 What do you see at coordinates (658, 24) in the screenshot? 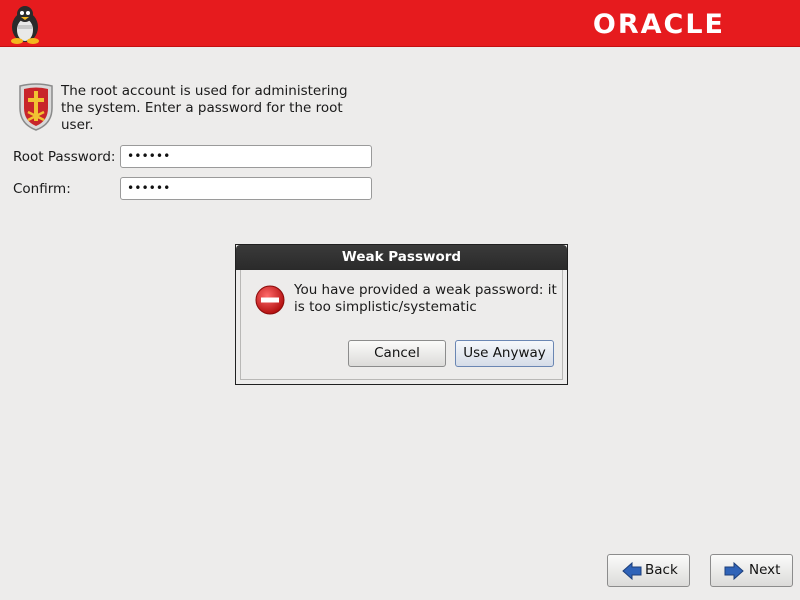
I see `oracle-logo: ORACLE` at bounding box center [658, 24].